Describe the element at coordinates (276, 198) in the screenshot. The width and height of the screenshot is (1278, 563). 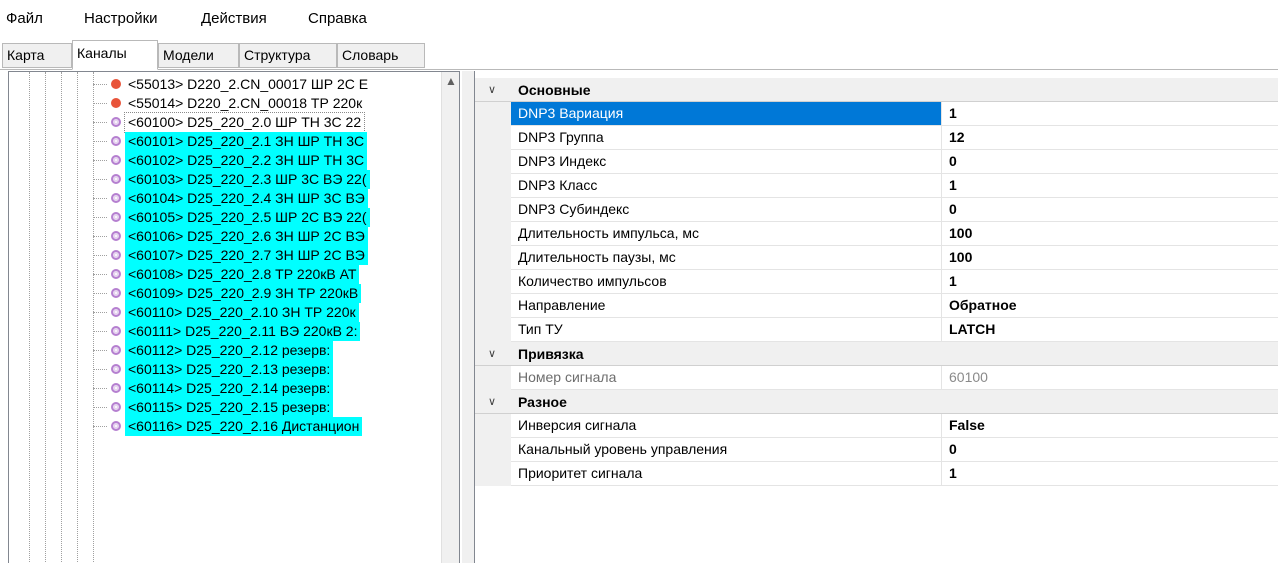
I see `tree-item: <60104> D25_220_2.4 ЗН ШР 3С ВЭ` at that location.